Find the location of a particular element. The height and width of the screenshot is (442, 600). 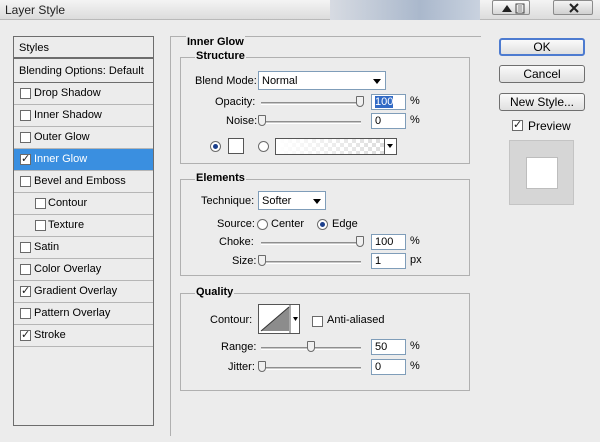

style-item-outer-glow: Outer Glow is located at coordinates (83, 138).